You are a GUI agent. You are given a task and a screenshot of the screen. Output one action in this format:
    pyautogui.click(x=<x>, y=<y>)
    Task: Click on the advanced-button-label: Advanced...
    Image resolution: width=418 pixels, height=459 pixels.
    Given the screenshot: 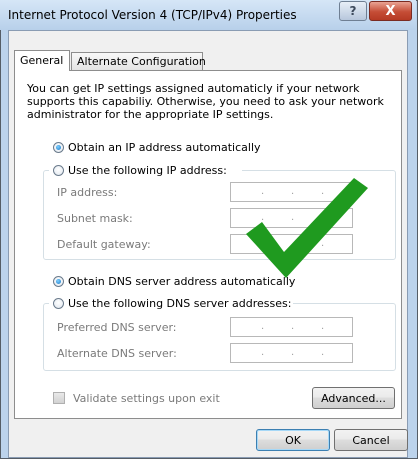 What is the action you would take?
    pyautogui.click(x=353, y=398)
    